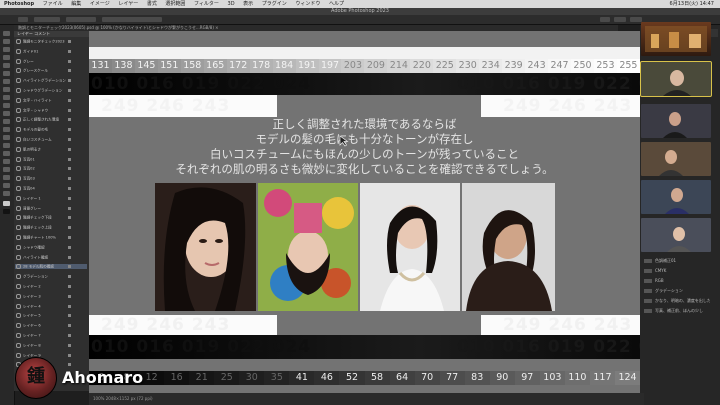  What do you see at coordinates (51, 247) in the screenshot?
I see `layer-row: シャドウ確認` at bounding box center [51, 247].